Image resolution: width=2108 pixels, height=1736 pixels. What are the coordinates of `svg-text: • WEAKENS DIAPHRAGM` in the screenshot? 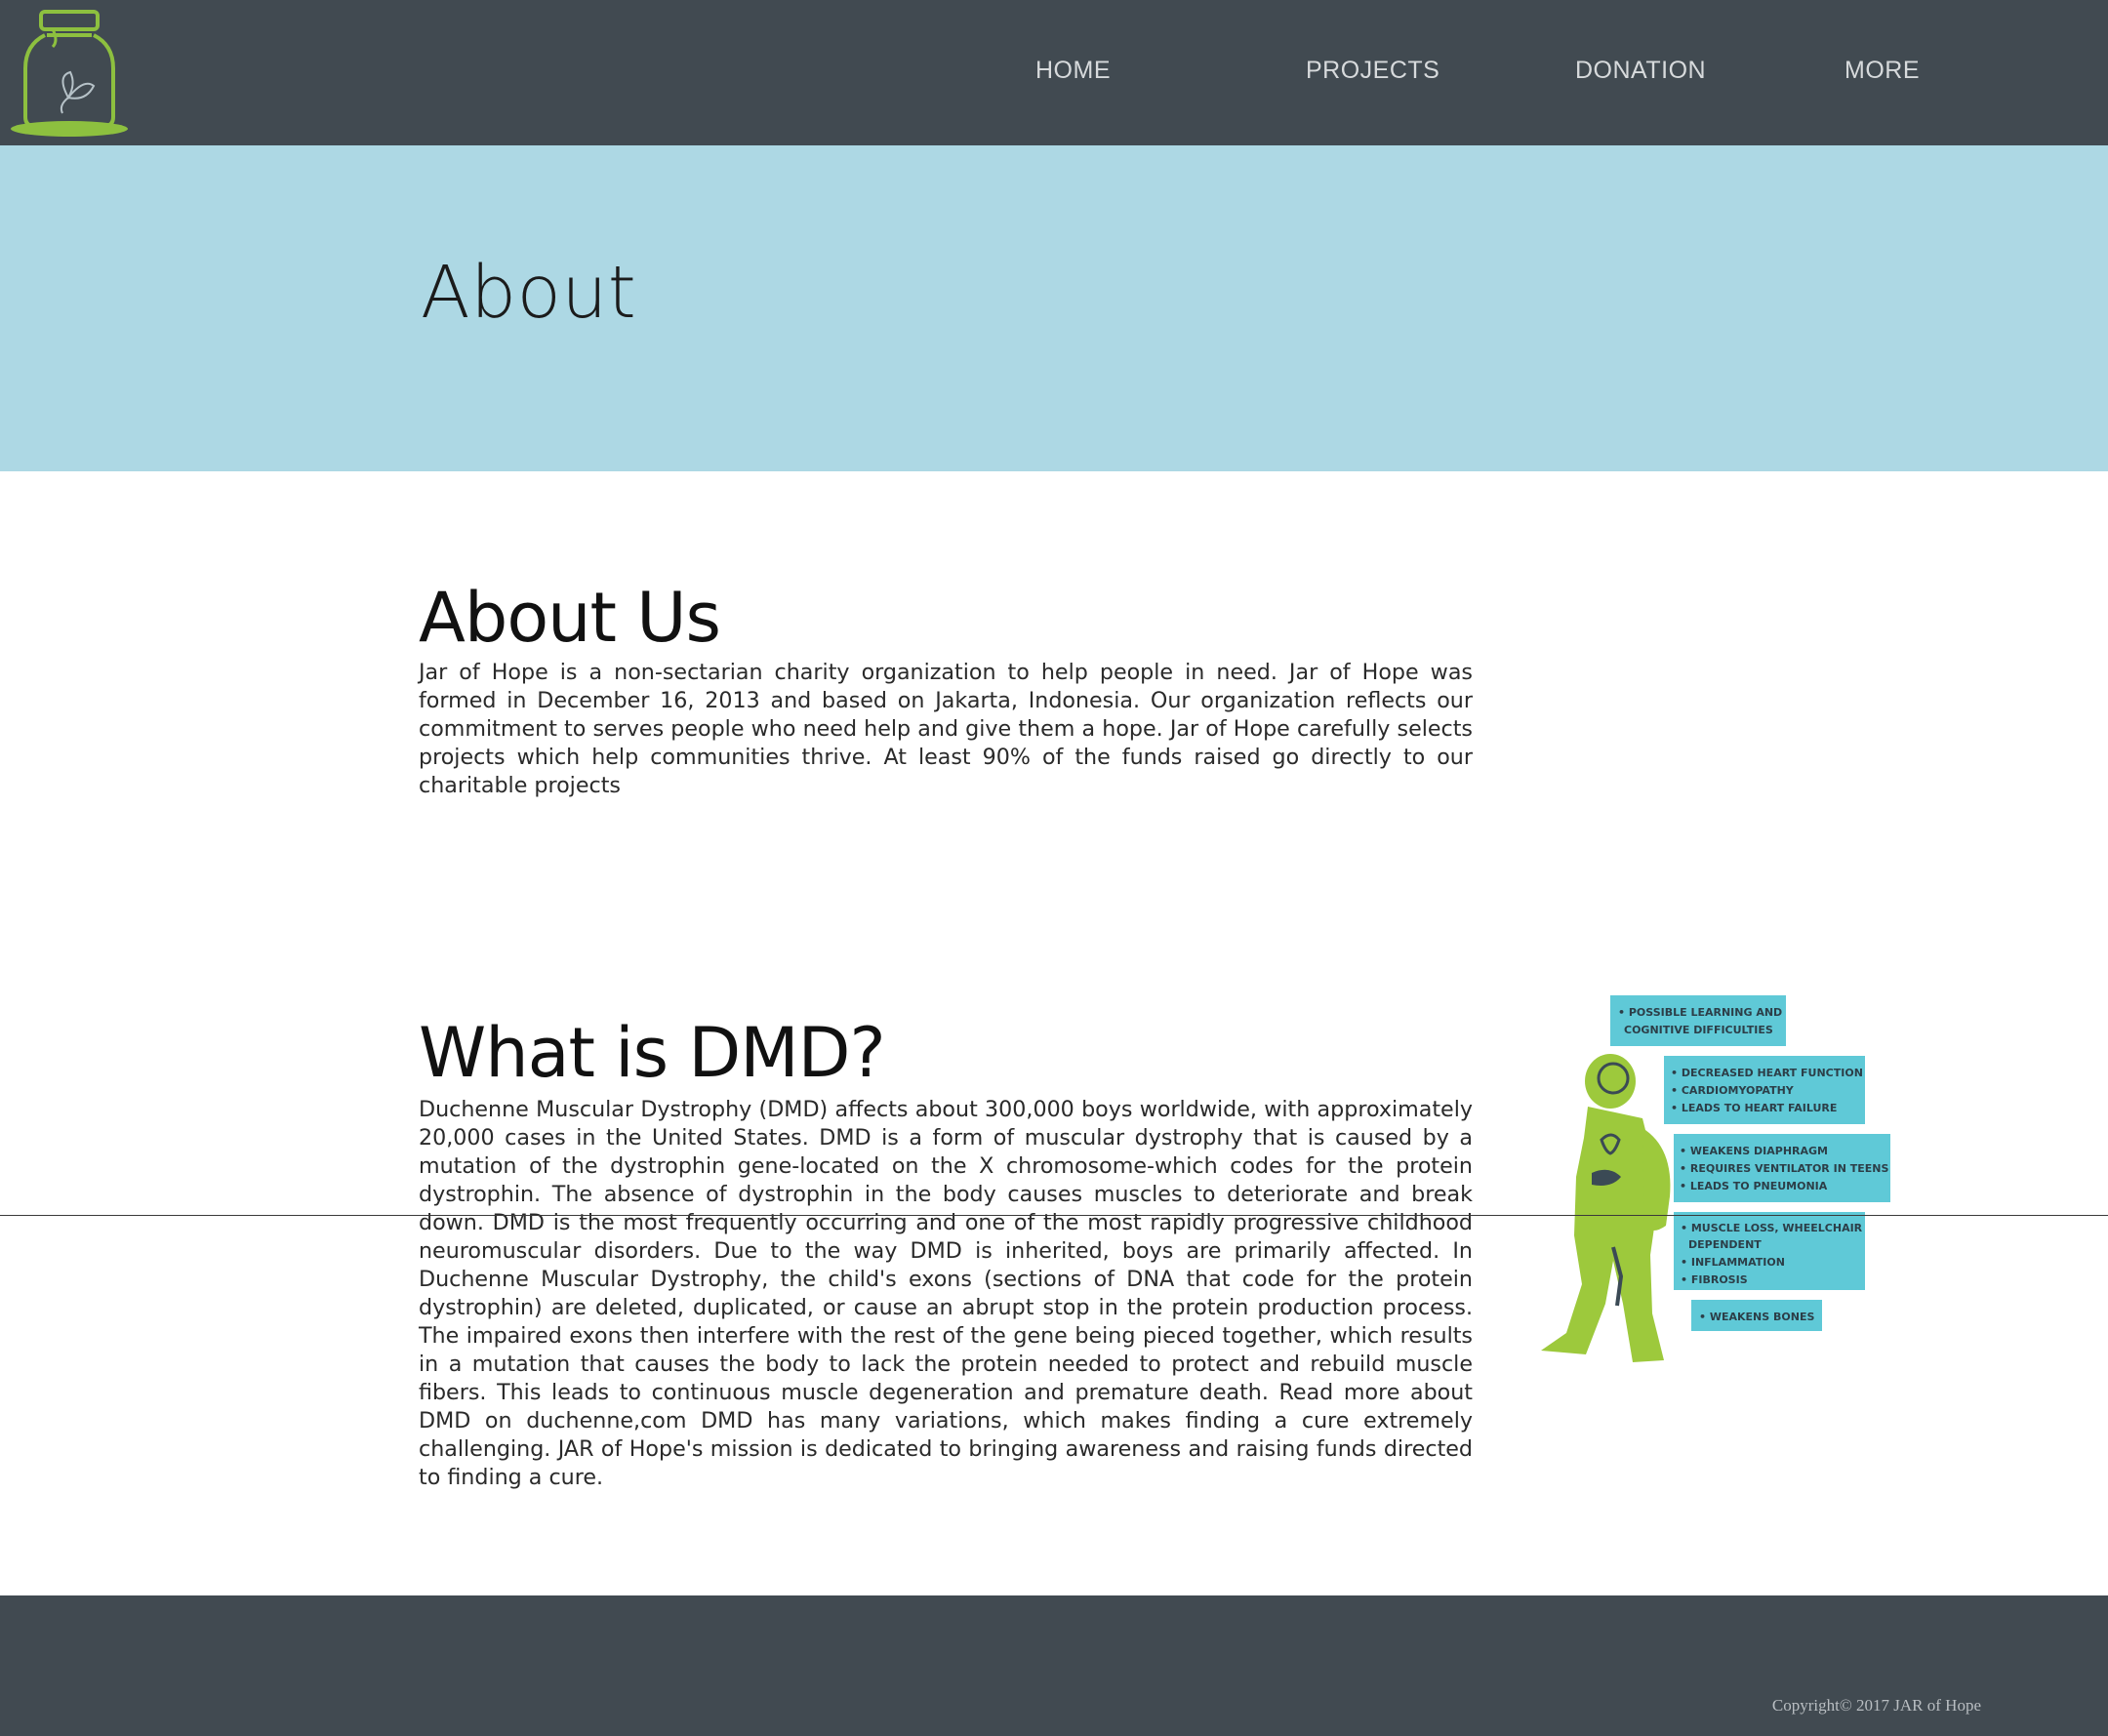 It's located at (1754, 1151).